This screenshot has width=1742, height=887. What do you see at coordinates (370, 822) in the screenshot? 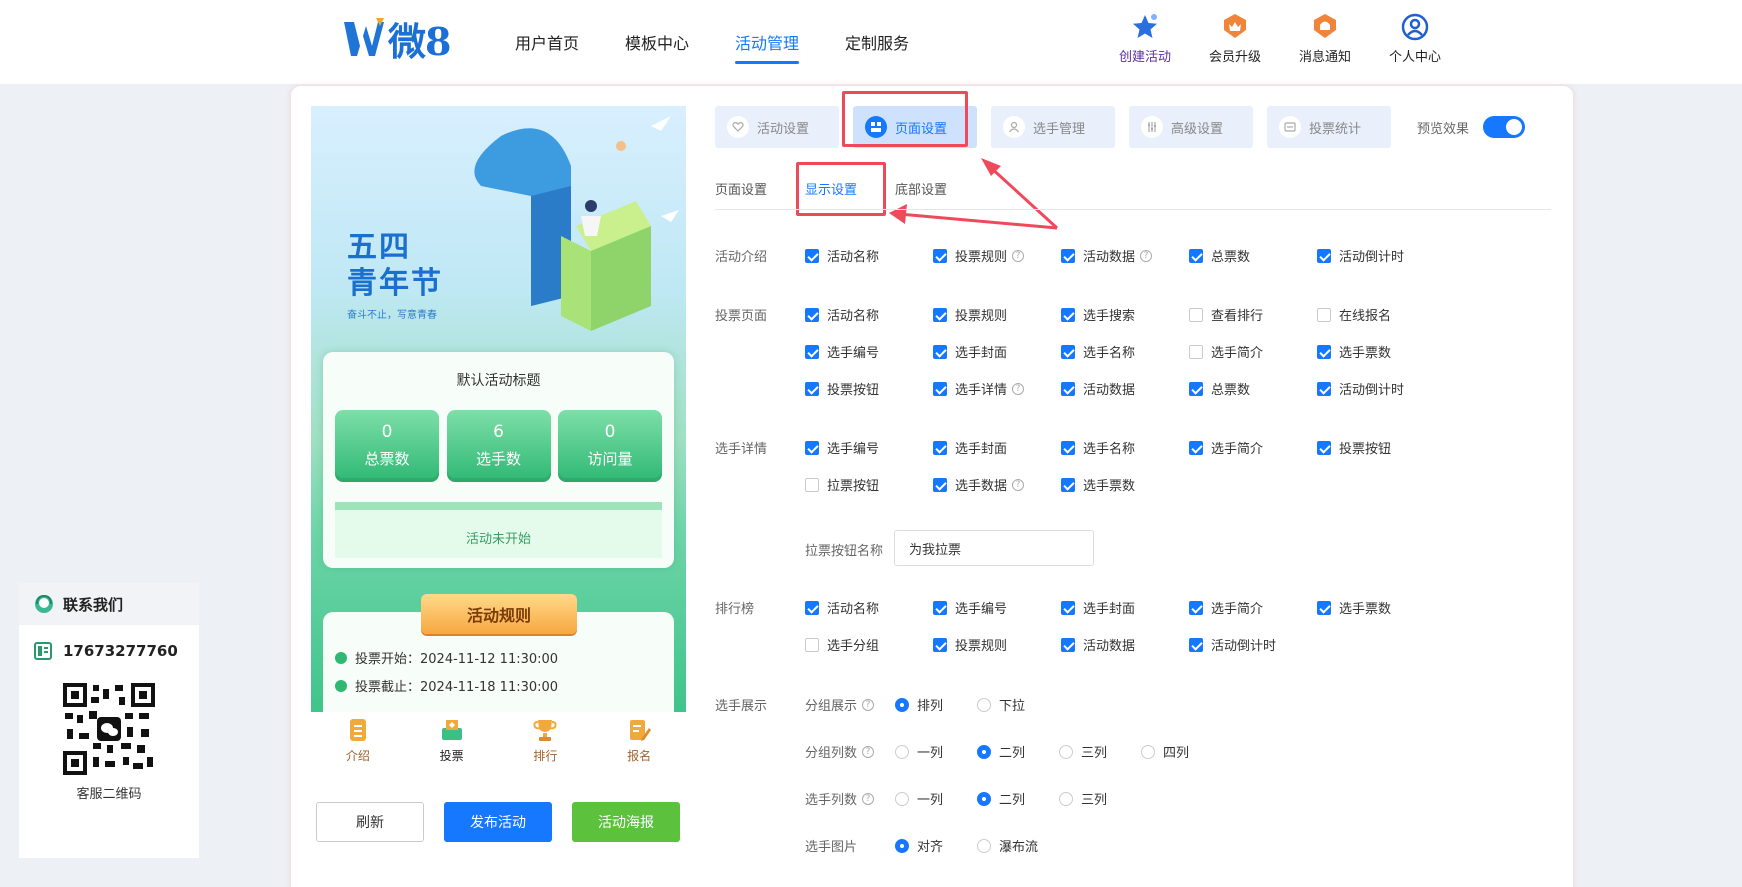
I see `refresh-button: 刷新` at bounding box center [370, 822].